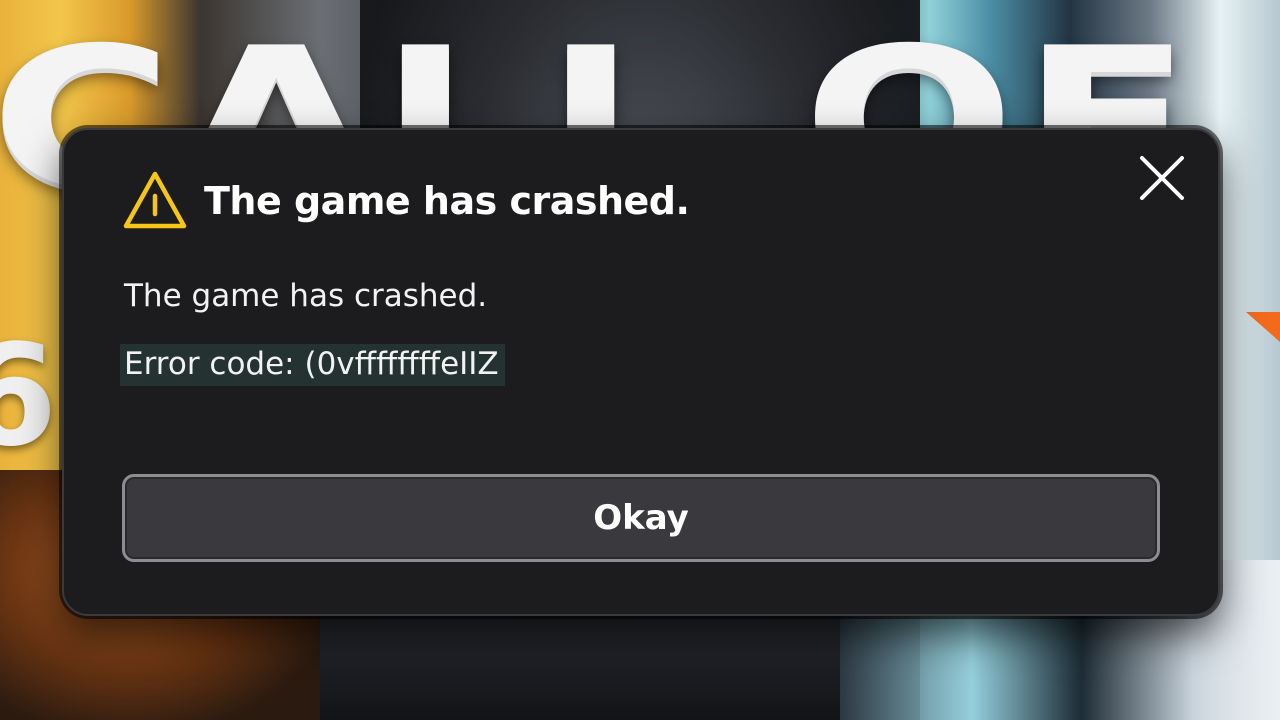 Image resolution: width=1280 pixels, height=720 pixels. I want to click on dialog-title: The game has crashed., so click(447, 201).